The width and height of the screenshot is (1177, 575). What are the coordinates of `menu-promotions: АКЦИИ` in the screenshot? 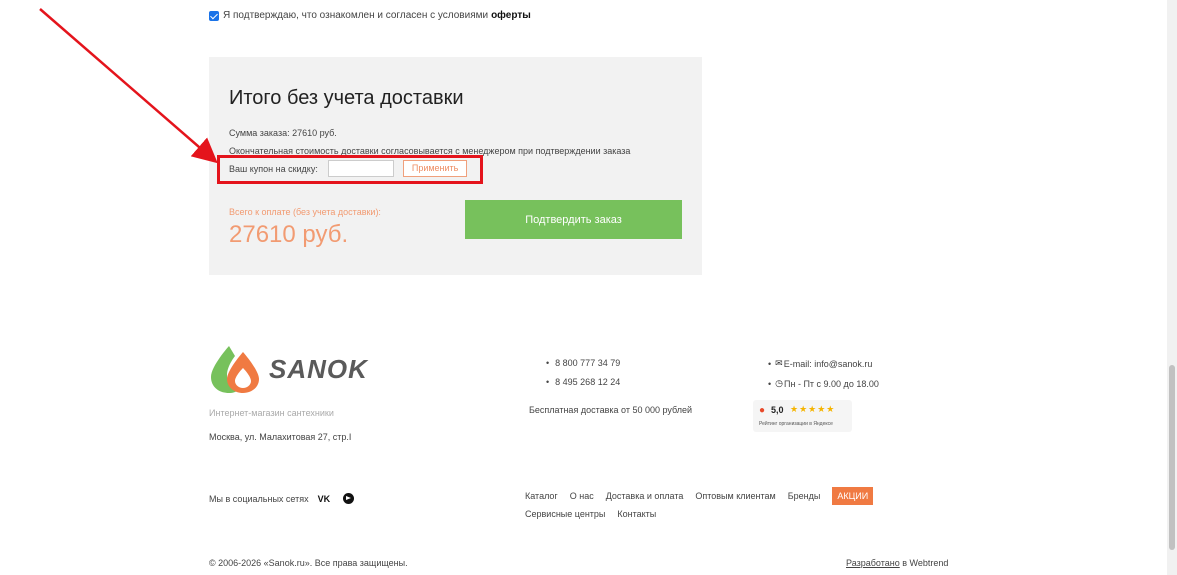 It's located at (853, 496).